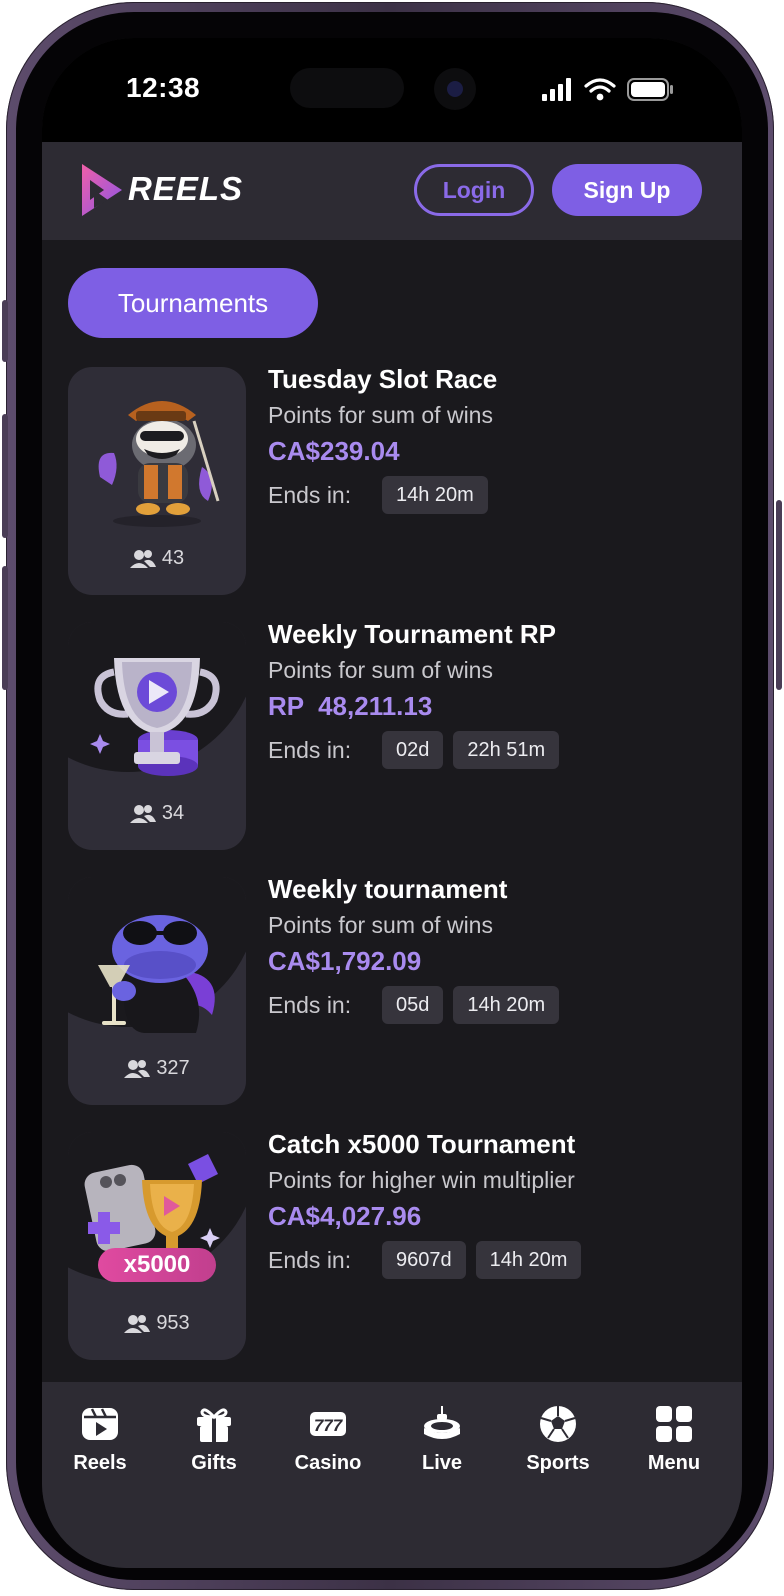 Image resolution: width=784 pixels, height=1596 pixels. Describe the element at coordinates (328, 1463) in the screenshot. I see `nav-label: Casino` at that location.